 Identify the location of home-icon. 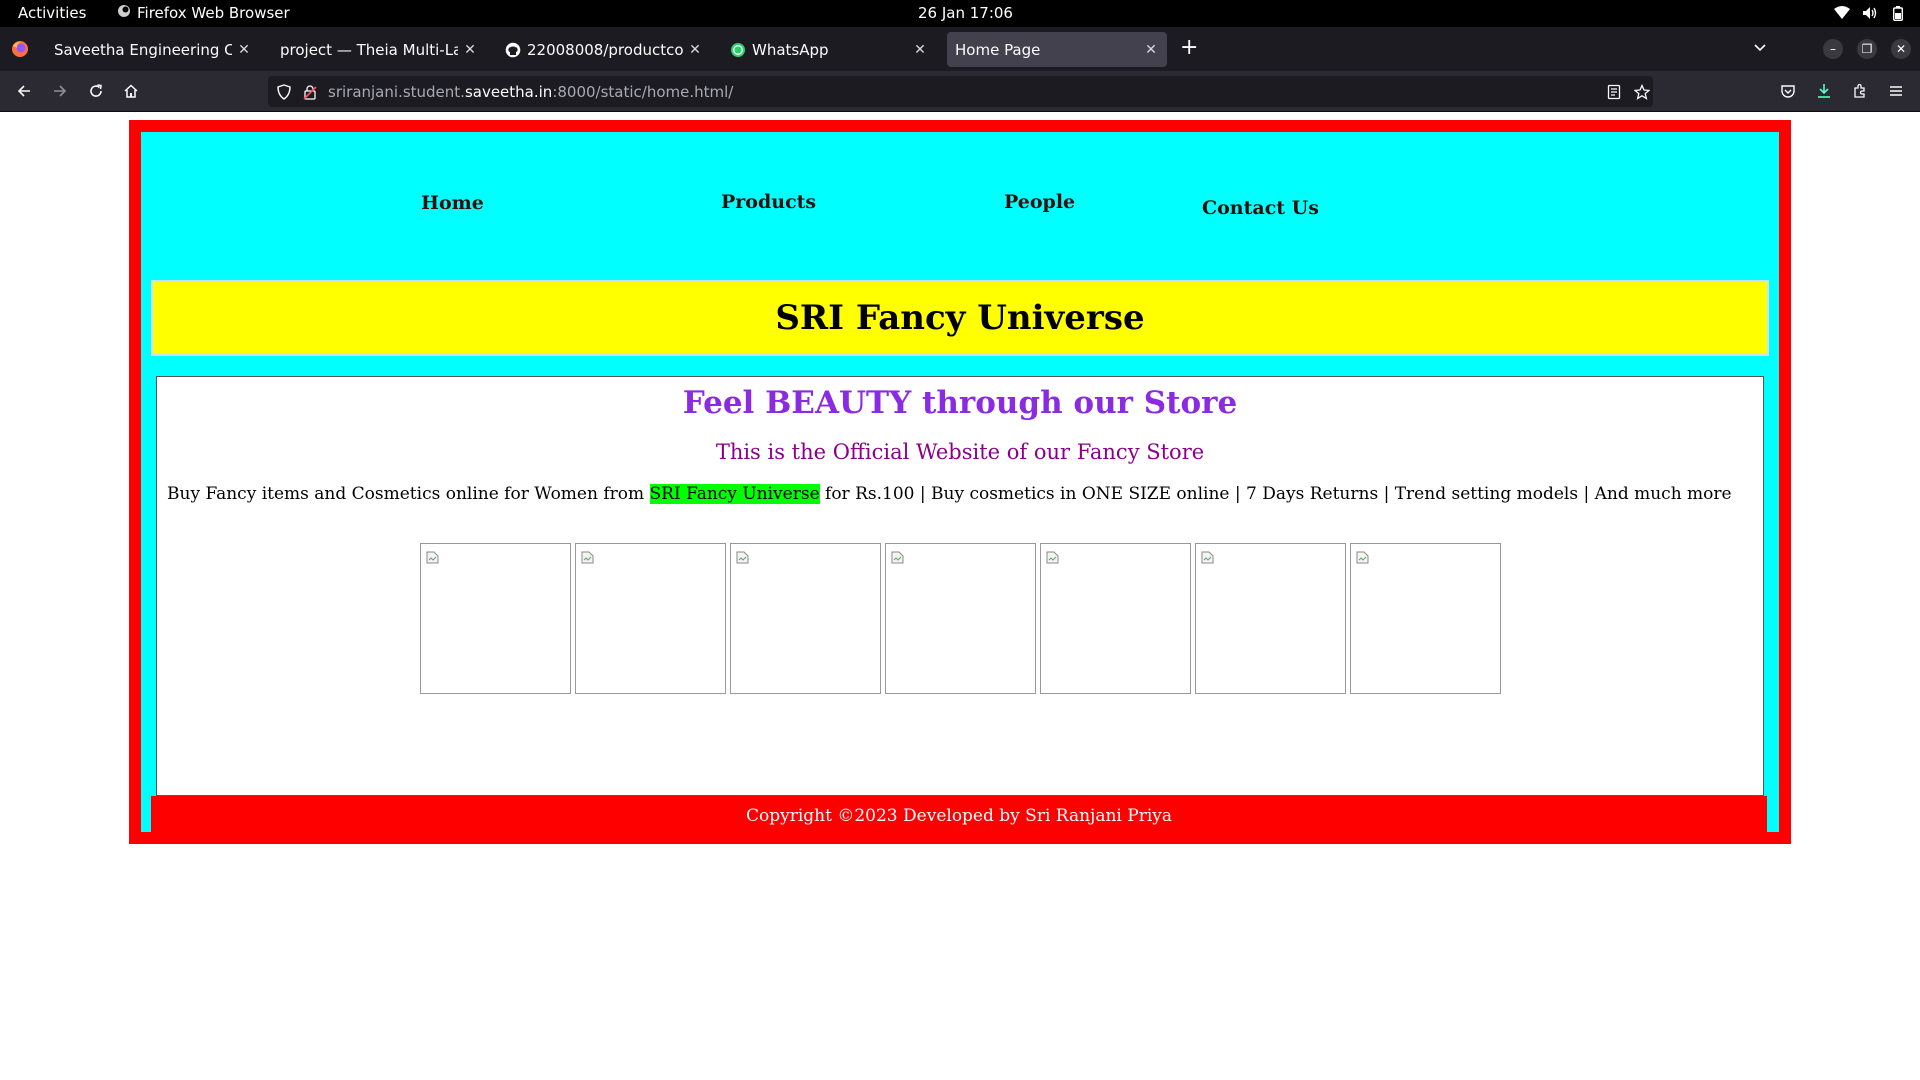
(131, 91).